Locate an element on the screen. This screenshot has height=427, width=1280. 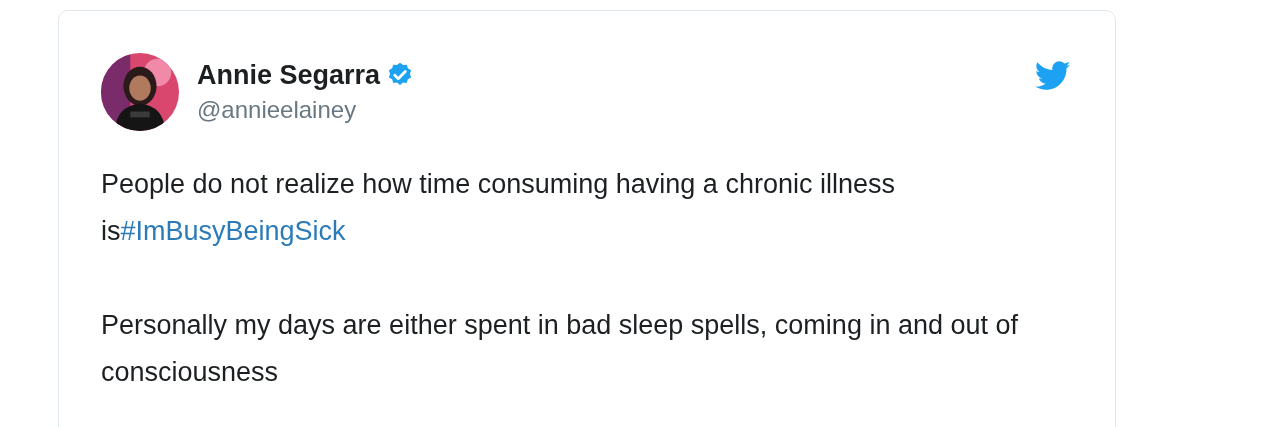
author-name: Annie Segarra is located at coordinates (289, 75).